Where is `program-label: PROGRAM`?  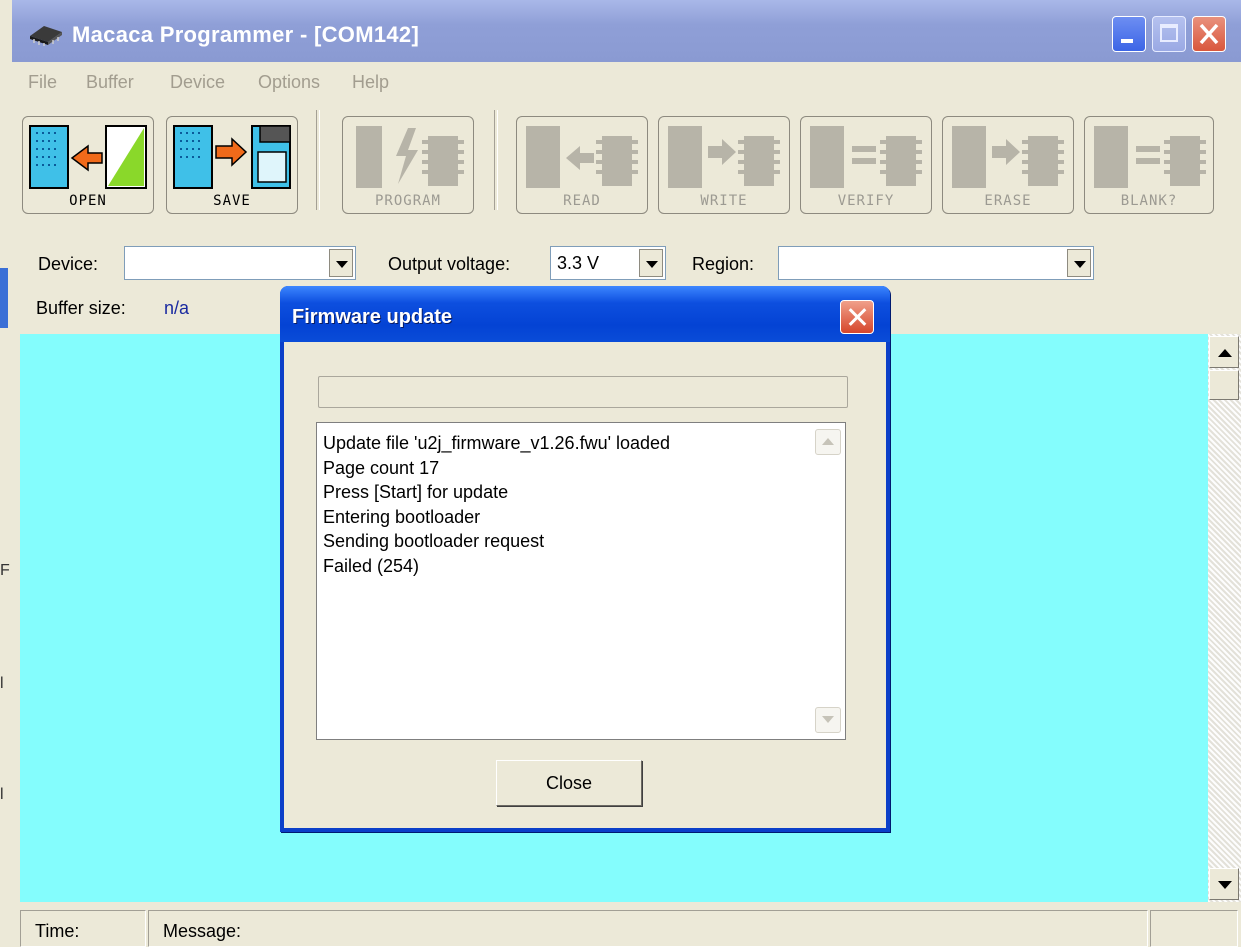 program-label: PROGRAM is located at coordinates (407, 201).